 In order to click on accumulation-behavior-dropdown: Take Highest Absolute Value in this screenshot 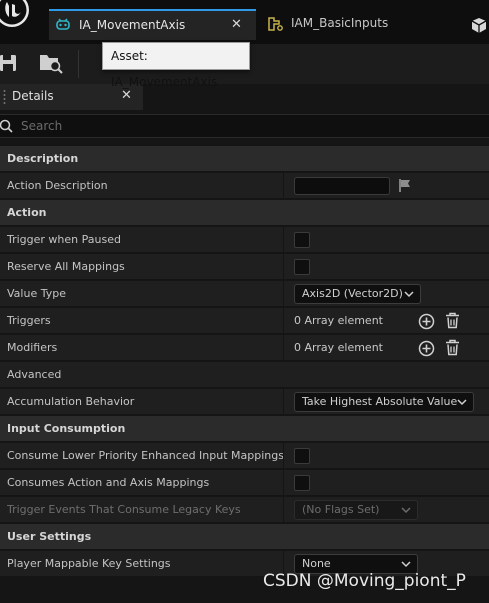, I will do `click(384, 402)`.